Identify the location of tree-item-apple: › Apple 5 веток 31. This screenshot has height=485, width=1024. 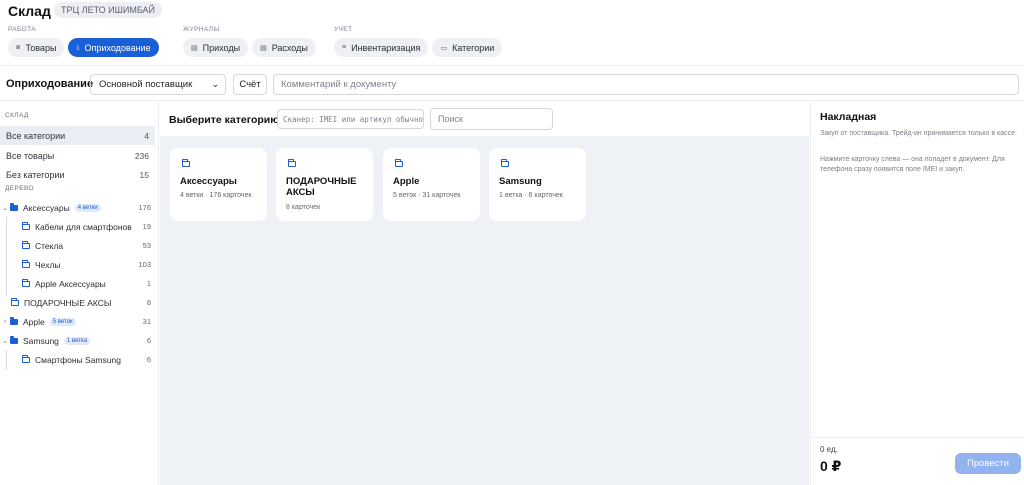
(77, 321).